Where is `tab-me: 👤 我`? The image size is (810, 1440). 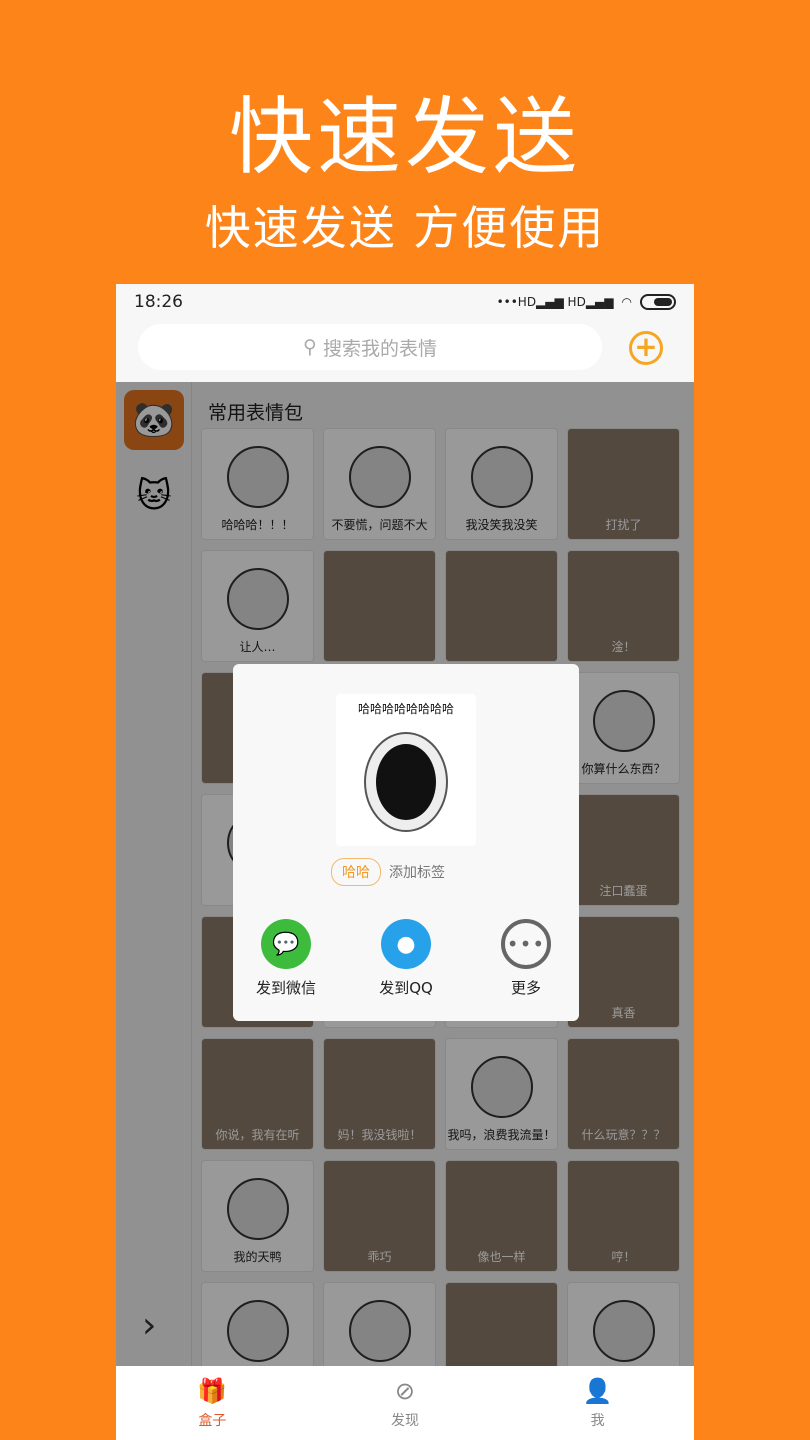 tab-me: 👤 我 is located at coordinates (598, 1403).